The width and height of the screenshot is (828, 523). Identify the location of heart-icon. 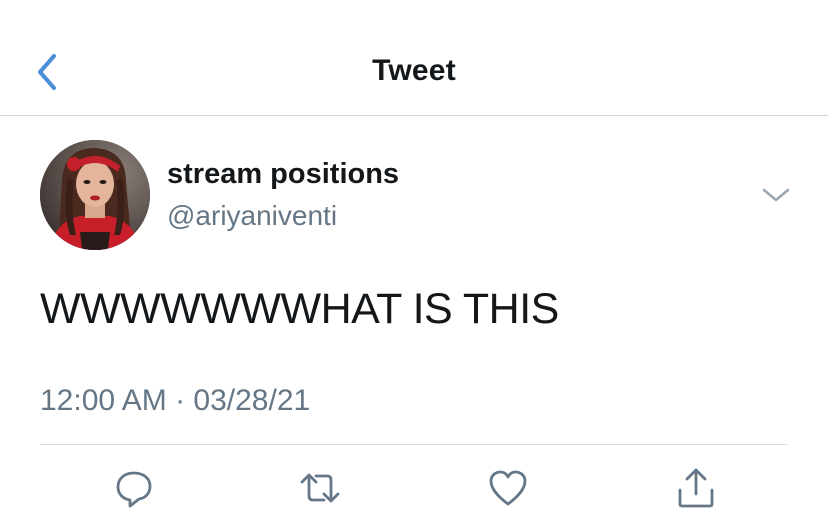
(508, 488).